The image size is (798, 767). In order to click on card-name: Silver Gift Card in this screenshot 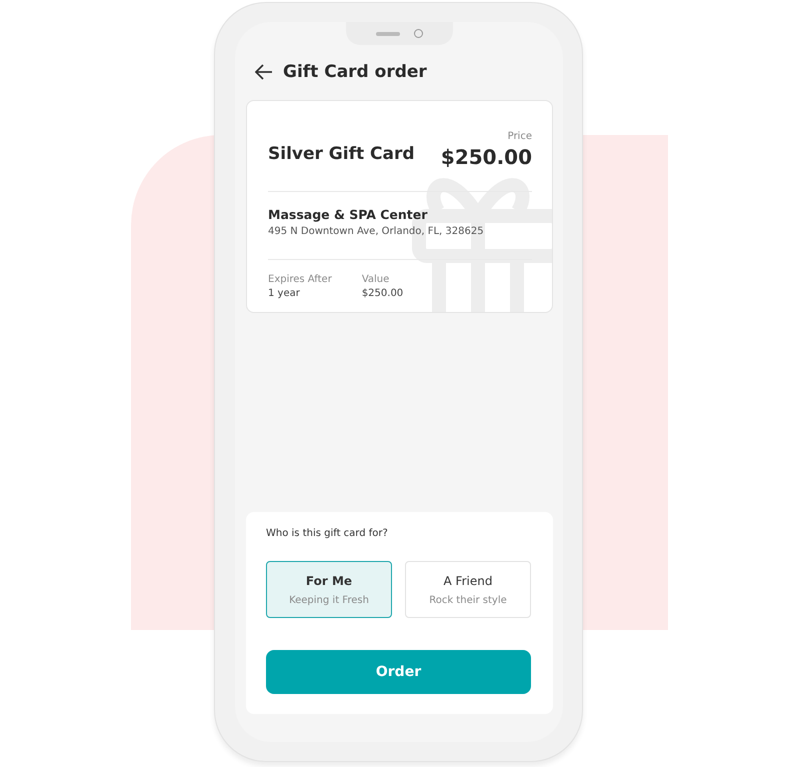, I will do `click(341, 154)`.